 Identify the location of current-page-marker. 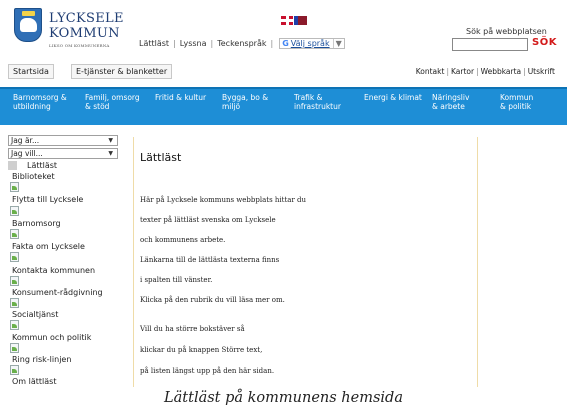
(12, 165).